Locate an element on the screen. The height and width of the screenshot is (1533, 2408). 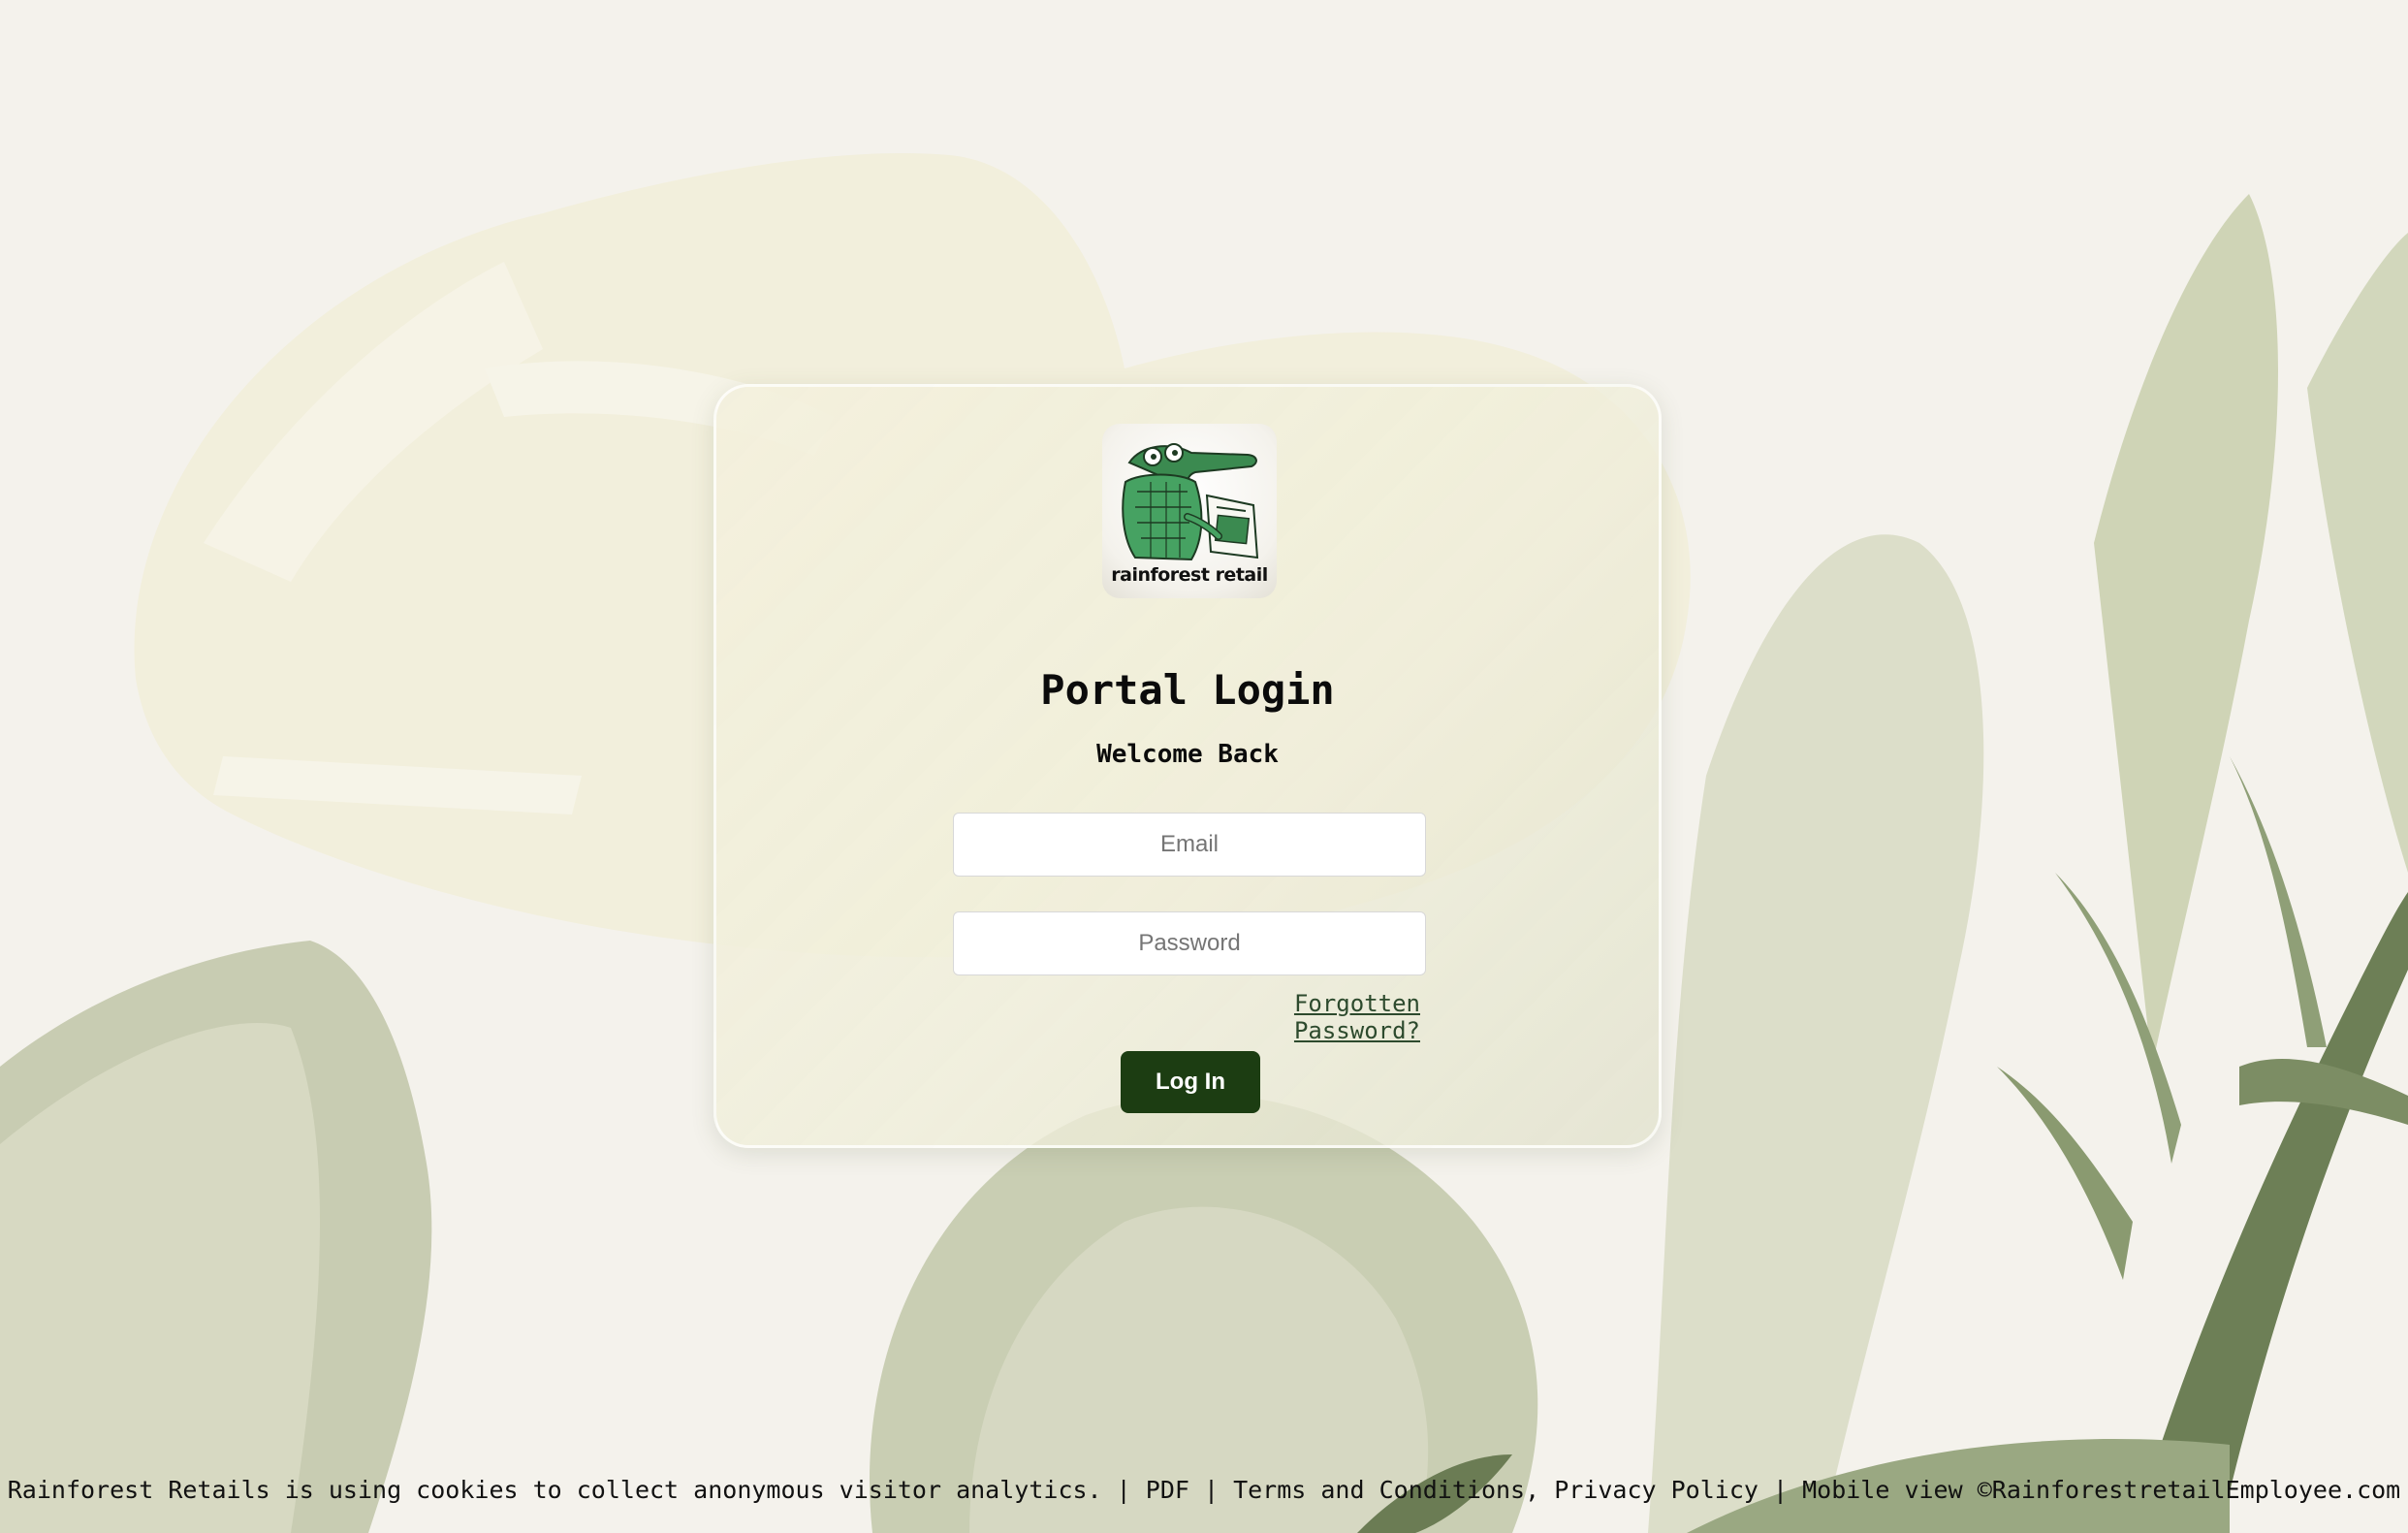
mobile-view-link: Mobile view is located at coordinates (1882, 1490).